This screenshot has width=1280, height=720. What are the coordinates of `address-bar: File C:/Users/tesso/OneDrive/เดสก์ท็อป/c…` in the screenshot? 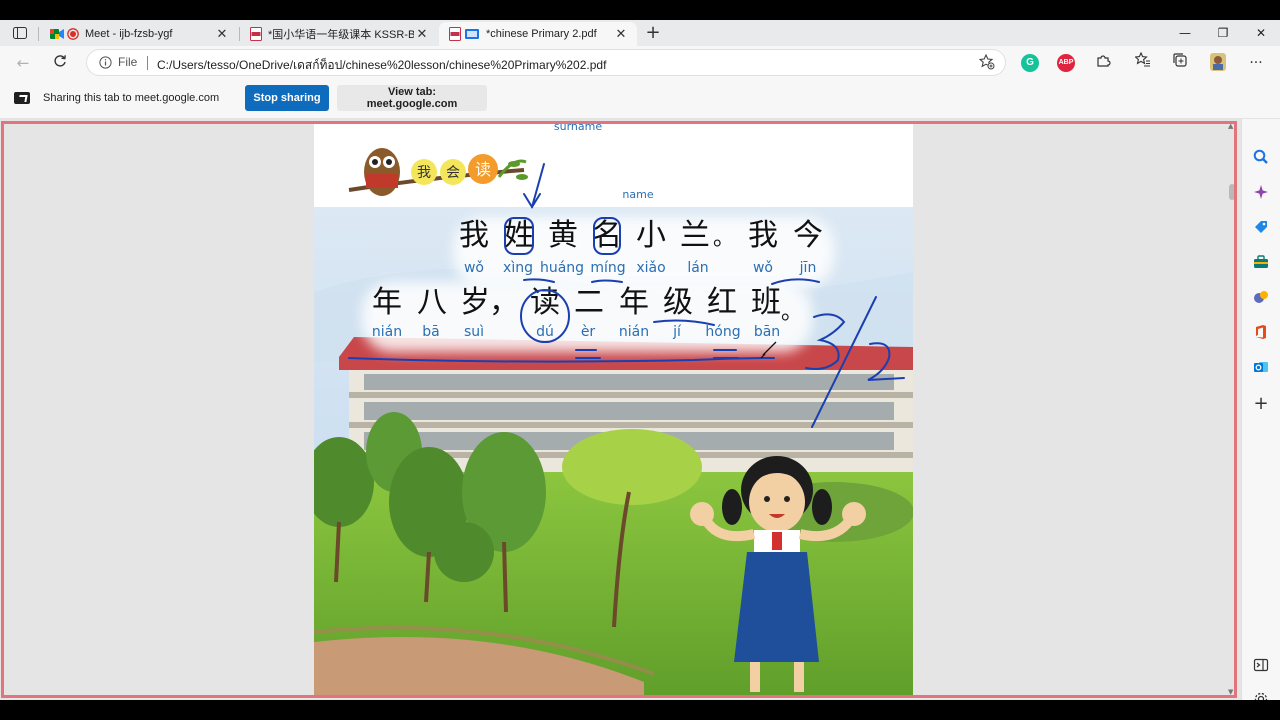 It's located at (546, 62).